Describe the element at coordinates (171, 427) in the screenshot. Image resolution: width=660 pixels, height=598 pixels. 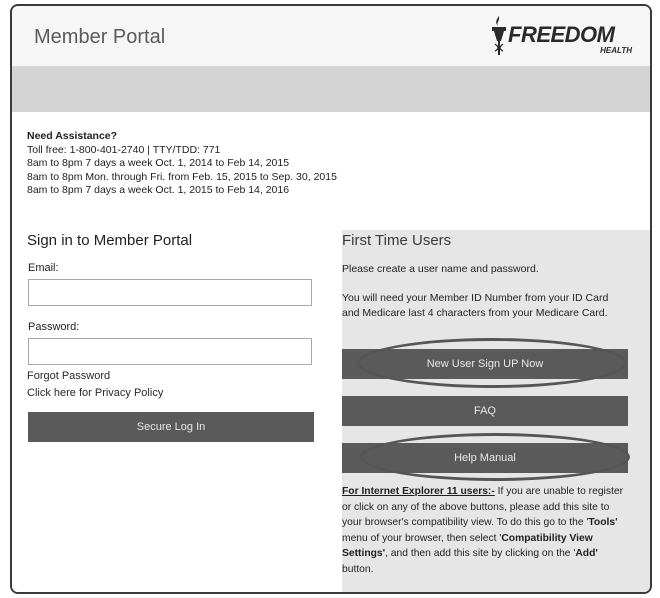
I see `secure-login-button: Secure Log In` at that location.